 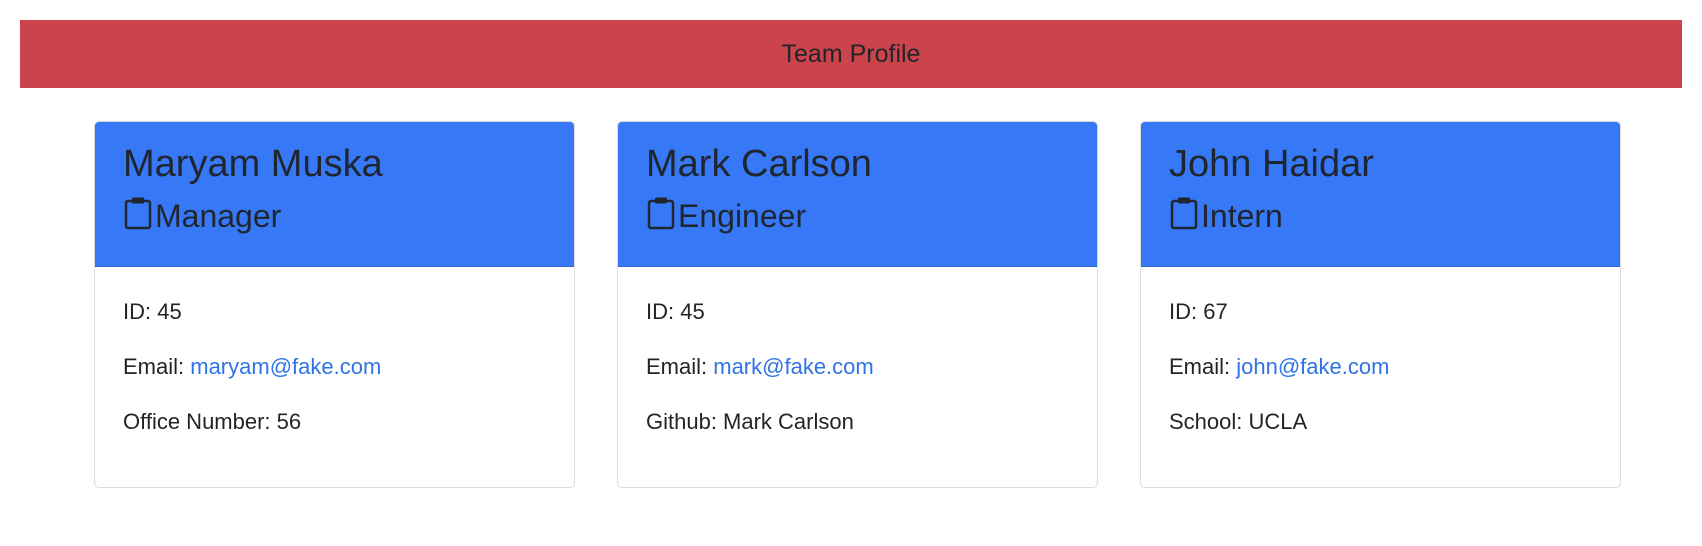 I want to click on employee-email: Email: john@fake.com, so click(x=1279, y=366).